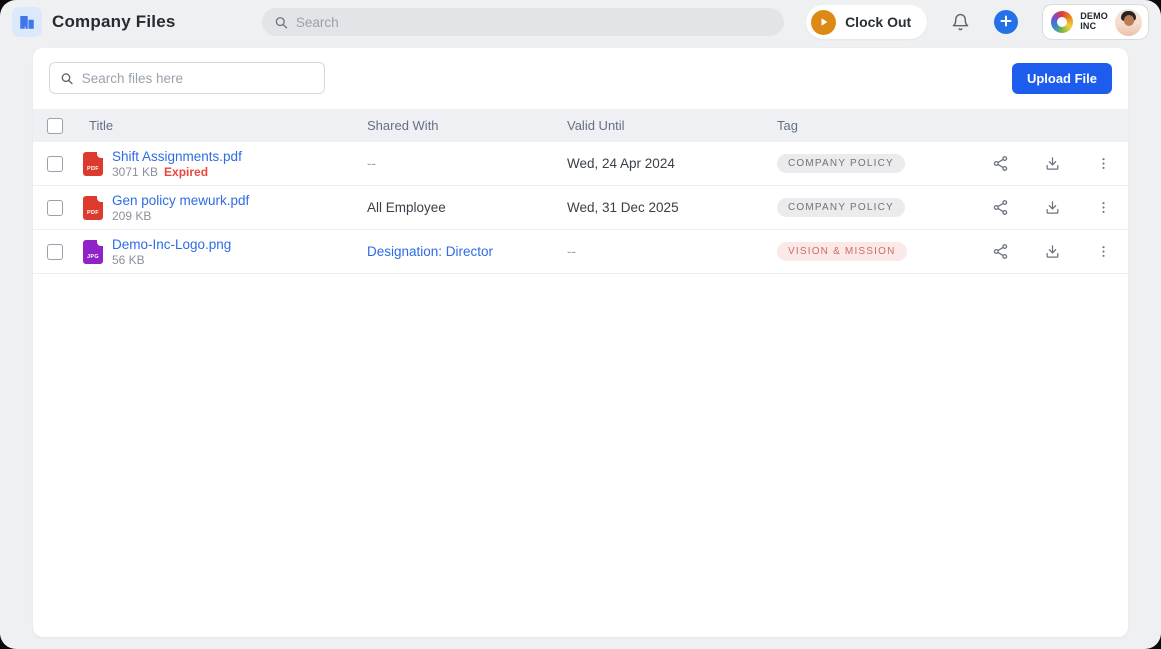  Describe the element at coordinates (128, 259) in the screenshot. I see `file-size: 56 KB` at that location.